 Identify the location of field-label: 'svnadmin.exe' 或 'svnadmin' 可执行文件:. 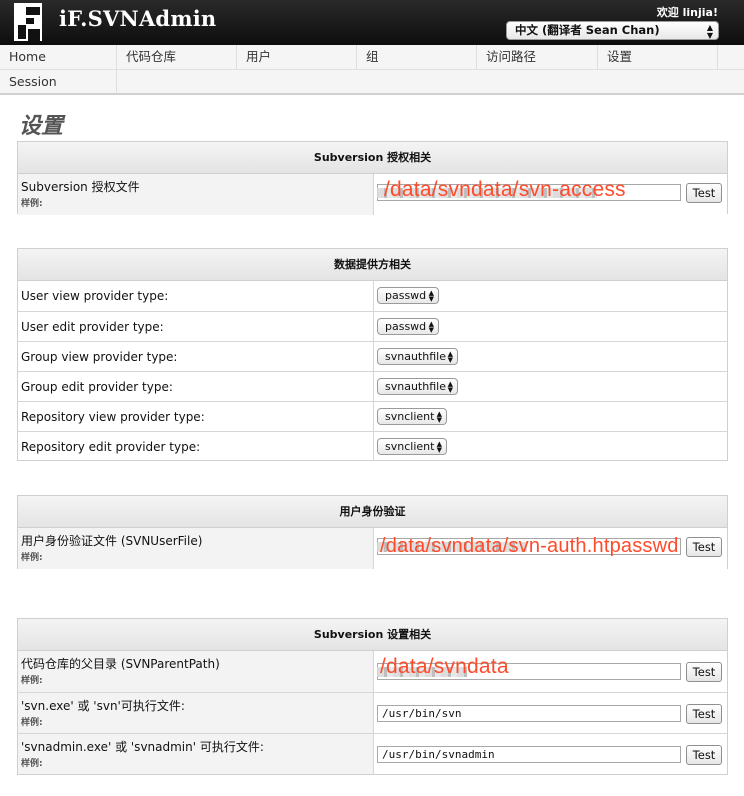
(142, 747).